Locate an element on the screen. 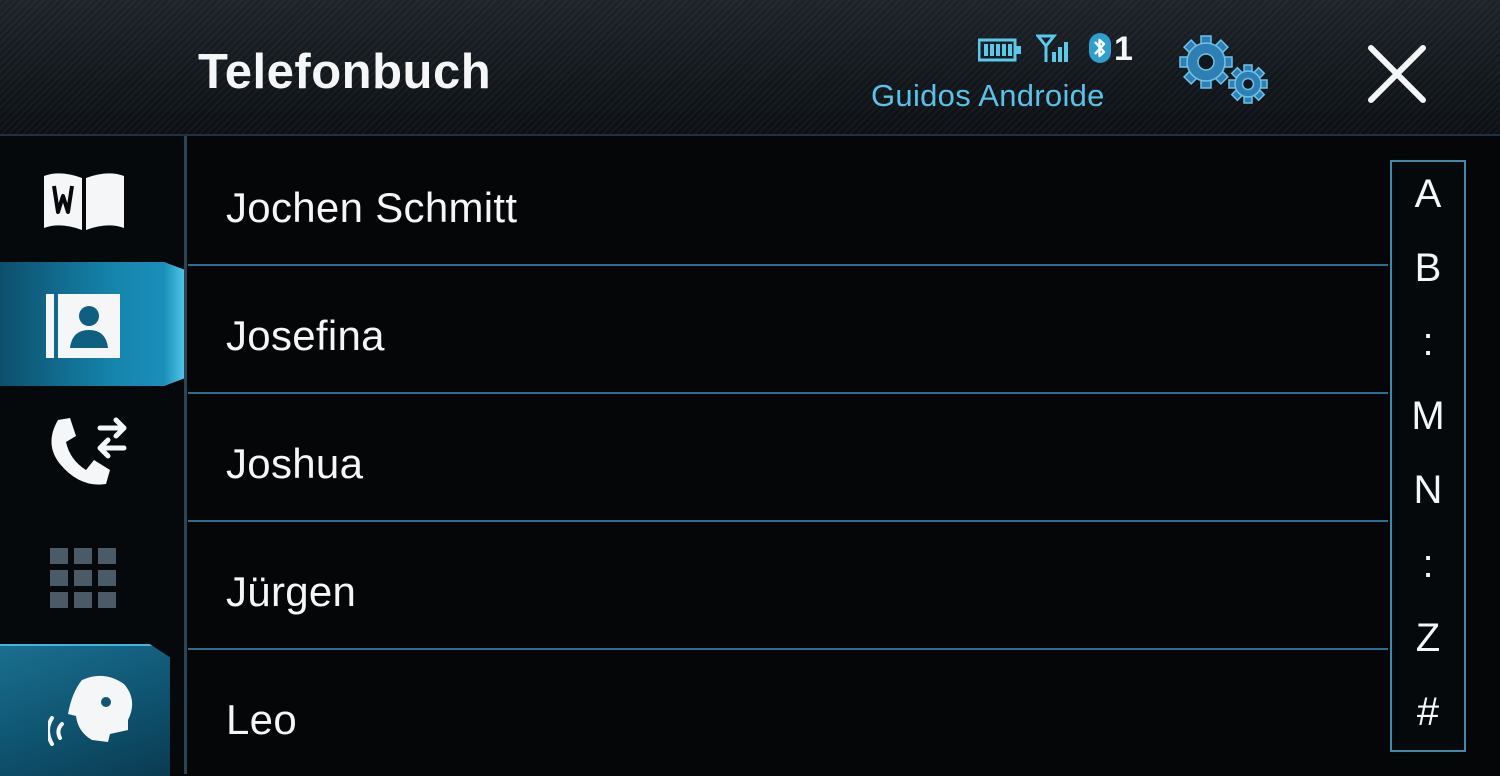 The height and width of the screenshot is (776, 1500). keypad-icon is located at coordinates (83, 578).